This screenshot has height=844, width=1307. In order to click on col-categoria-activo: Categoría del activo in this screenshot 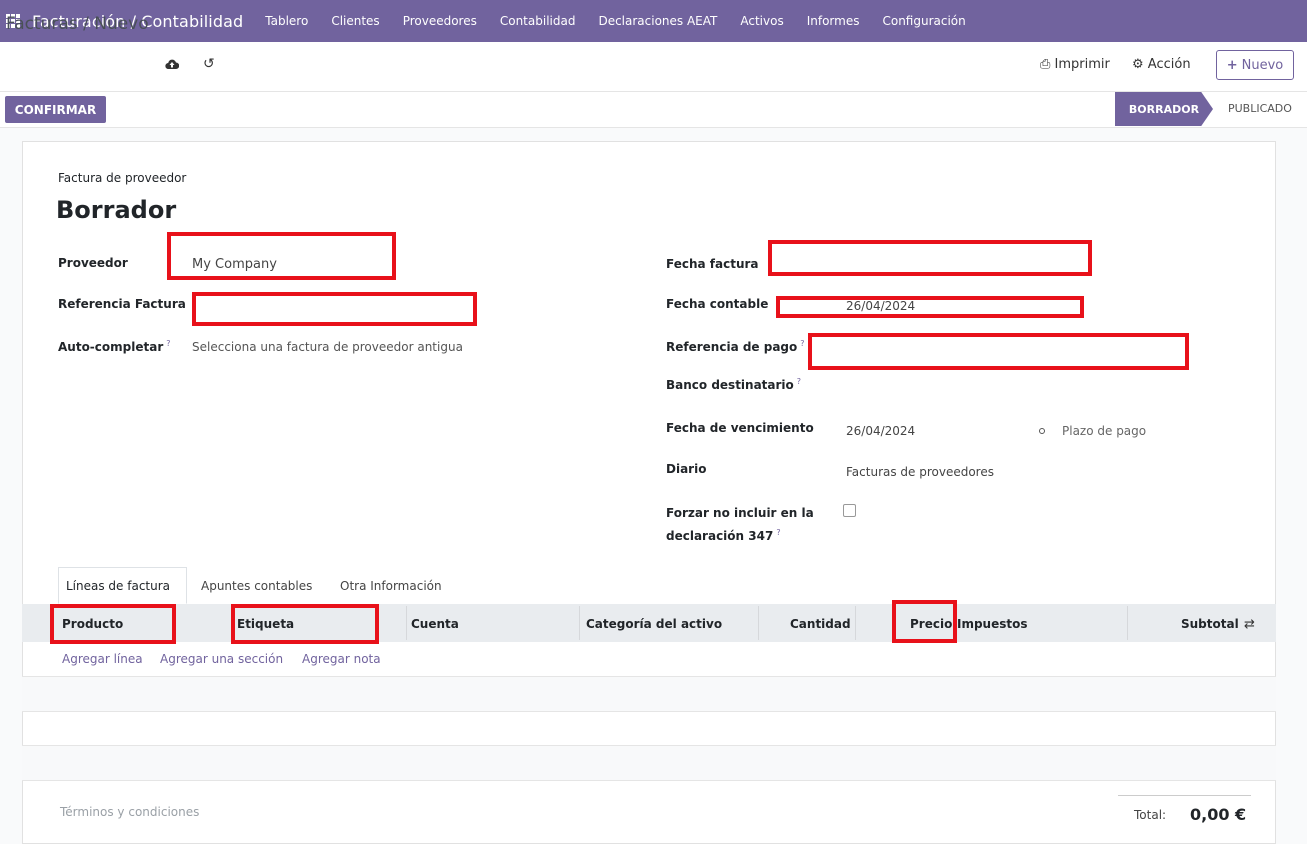, I will do `click(654, 624)`.